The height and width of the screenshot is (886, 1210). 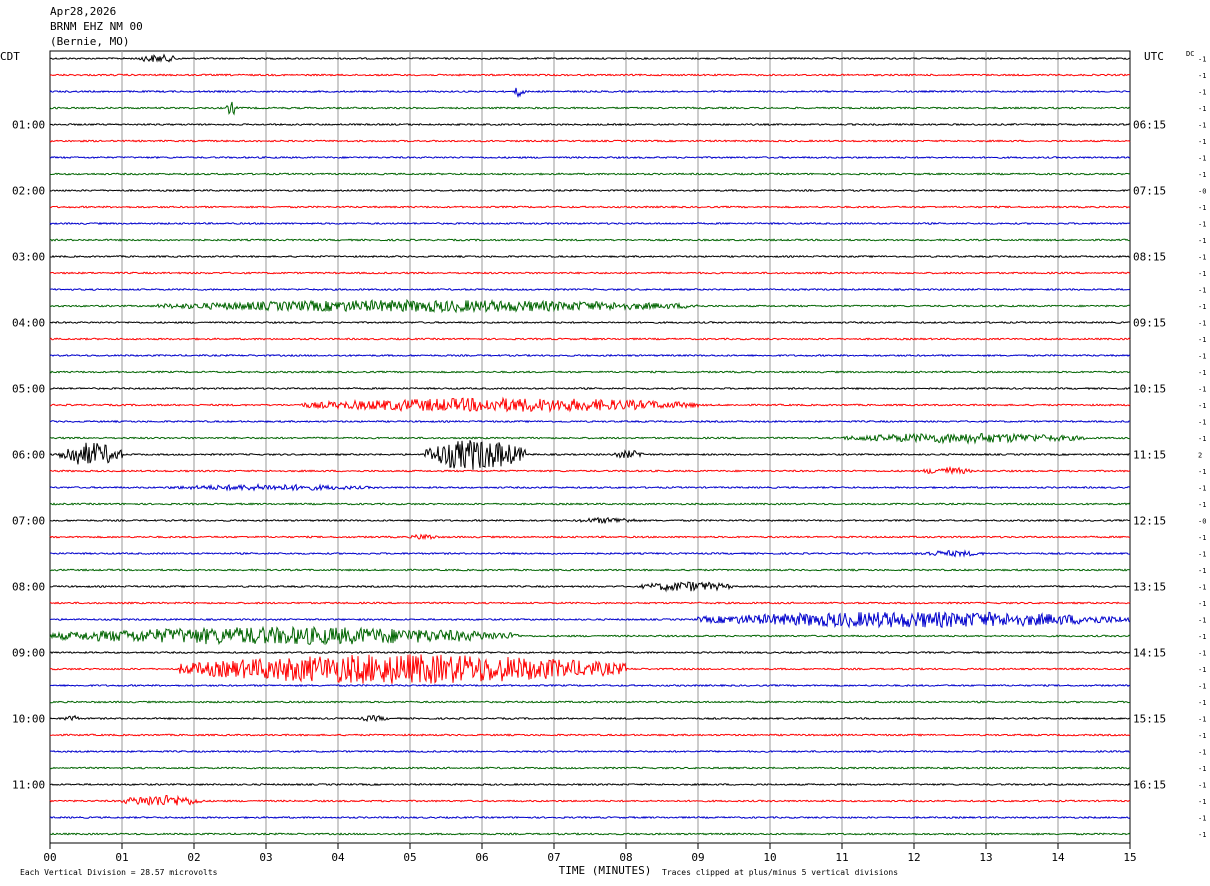 I want to click on x-tick-label: 03, so click(x=265, y=857).